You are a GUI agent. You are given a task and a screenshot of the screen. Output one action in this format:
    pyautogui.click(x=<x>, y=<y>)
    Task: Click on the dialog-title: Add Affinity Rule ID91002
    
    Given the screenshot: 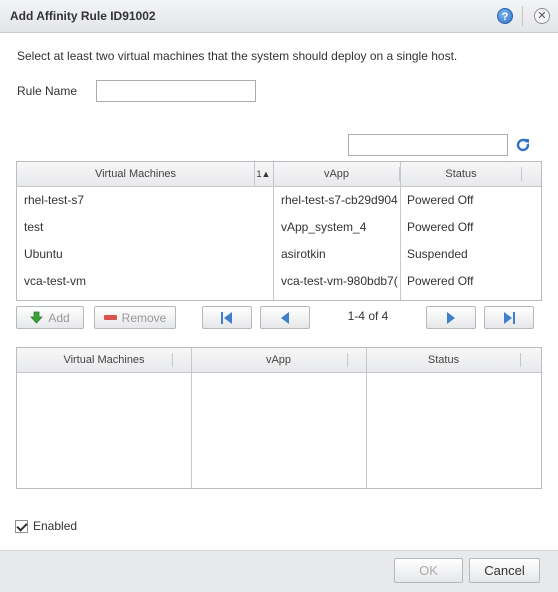 What is the action you would take?
    pyautogui.click(x=83, y=16)
    